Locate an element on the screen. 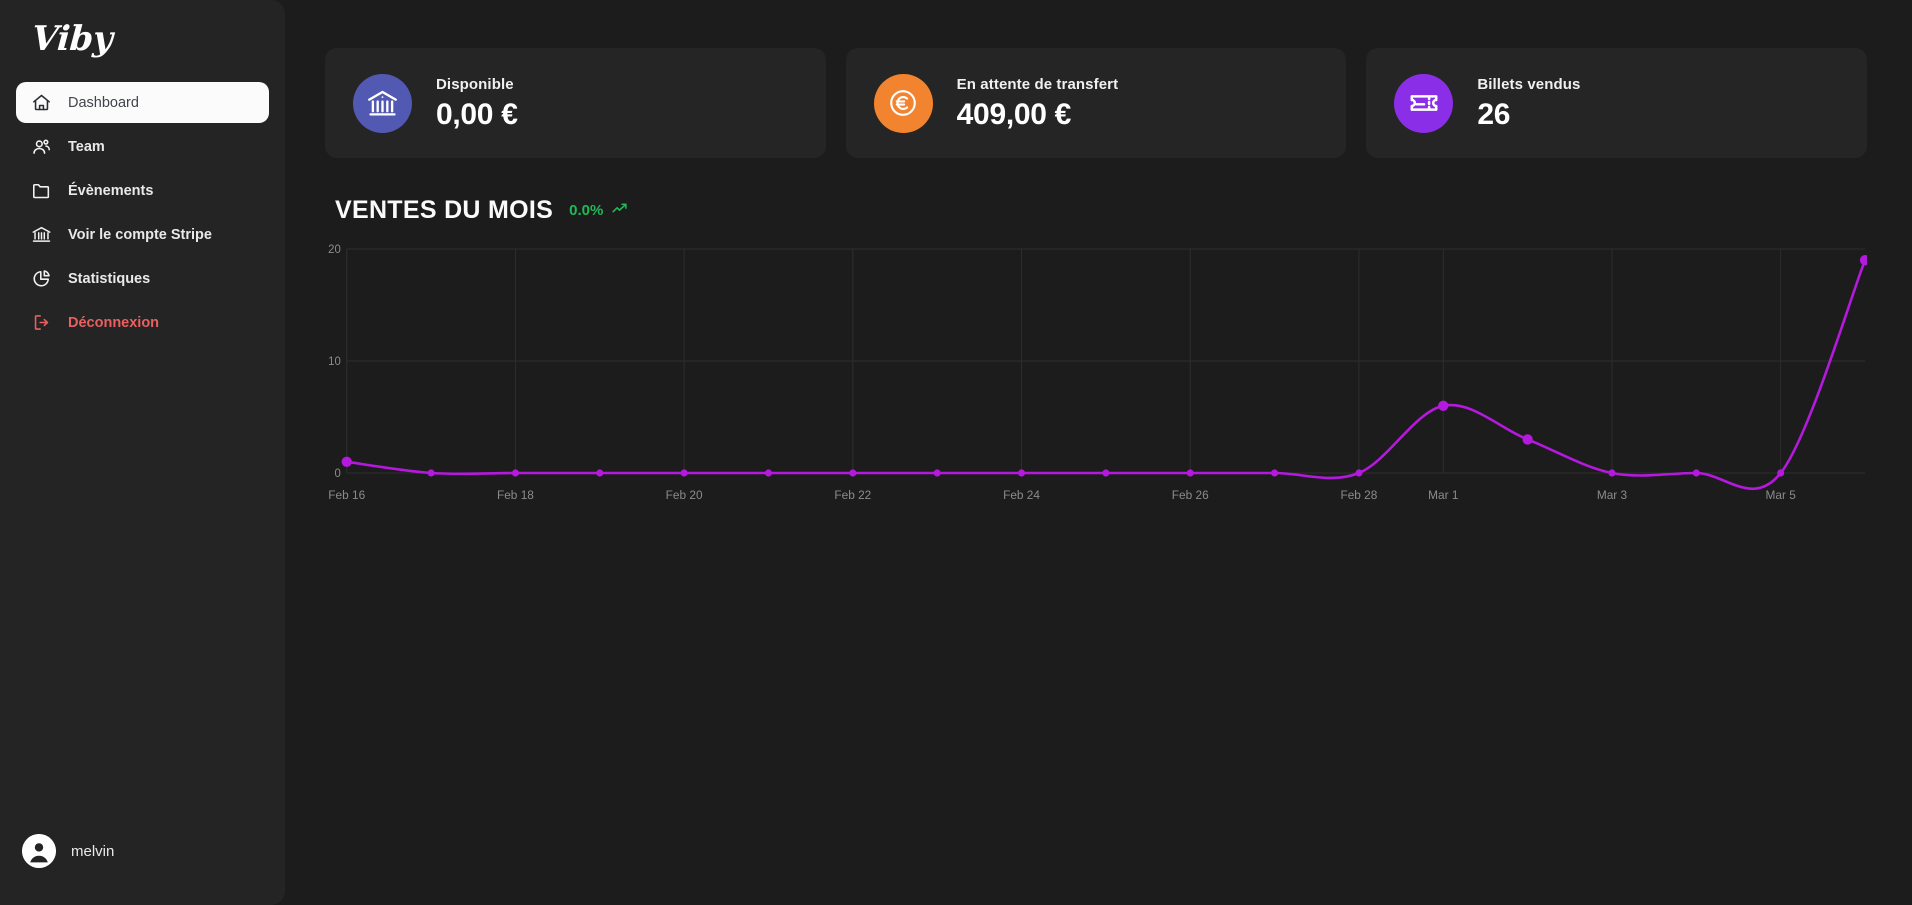 Image resolution: width=1912 pixels, height=905 pixels. svg-text: 10 is located at coordinates (334, 362).